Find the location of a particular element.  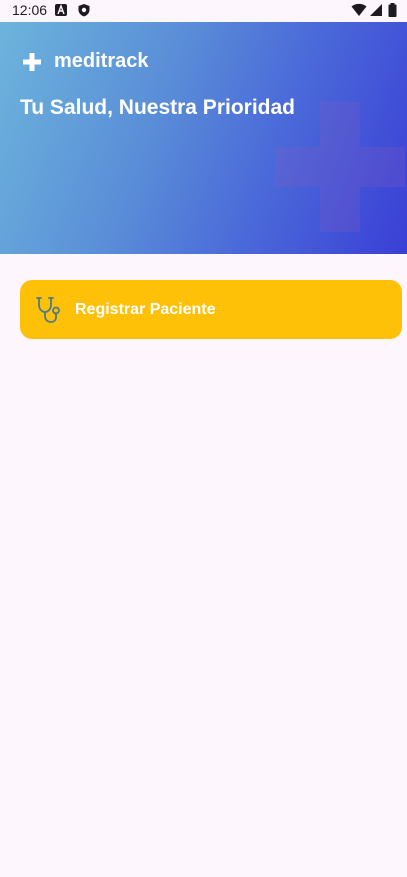

stethoscope-icon is located at coordinates (48, 309).